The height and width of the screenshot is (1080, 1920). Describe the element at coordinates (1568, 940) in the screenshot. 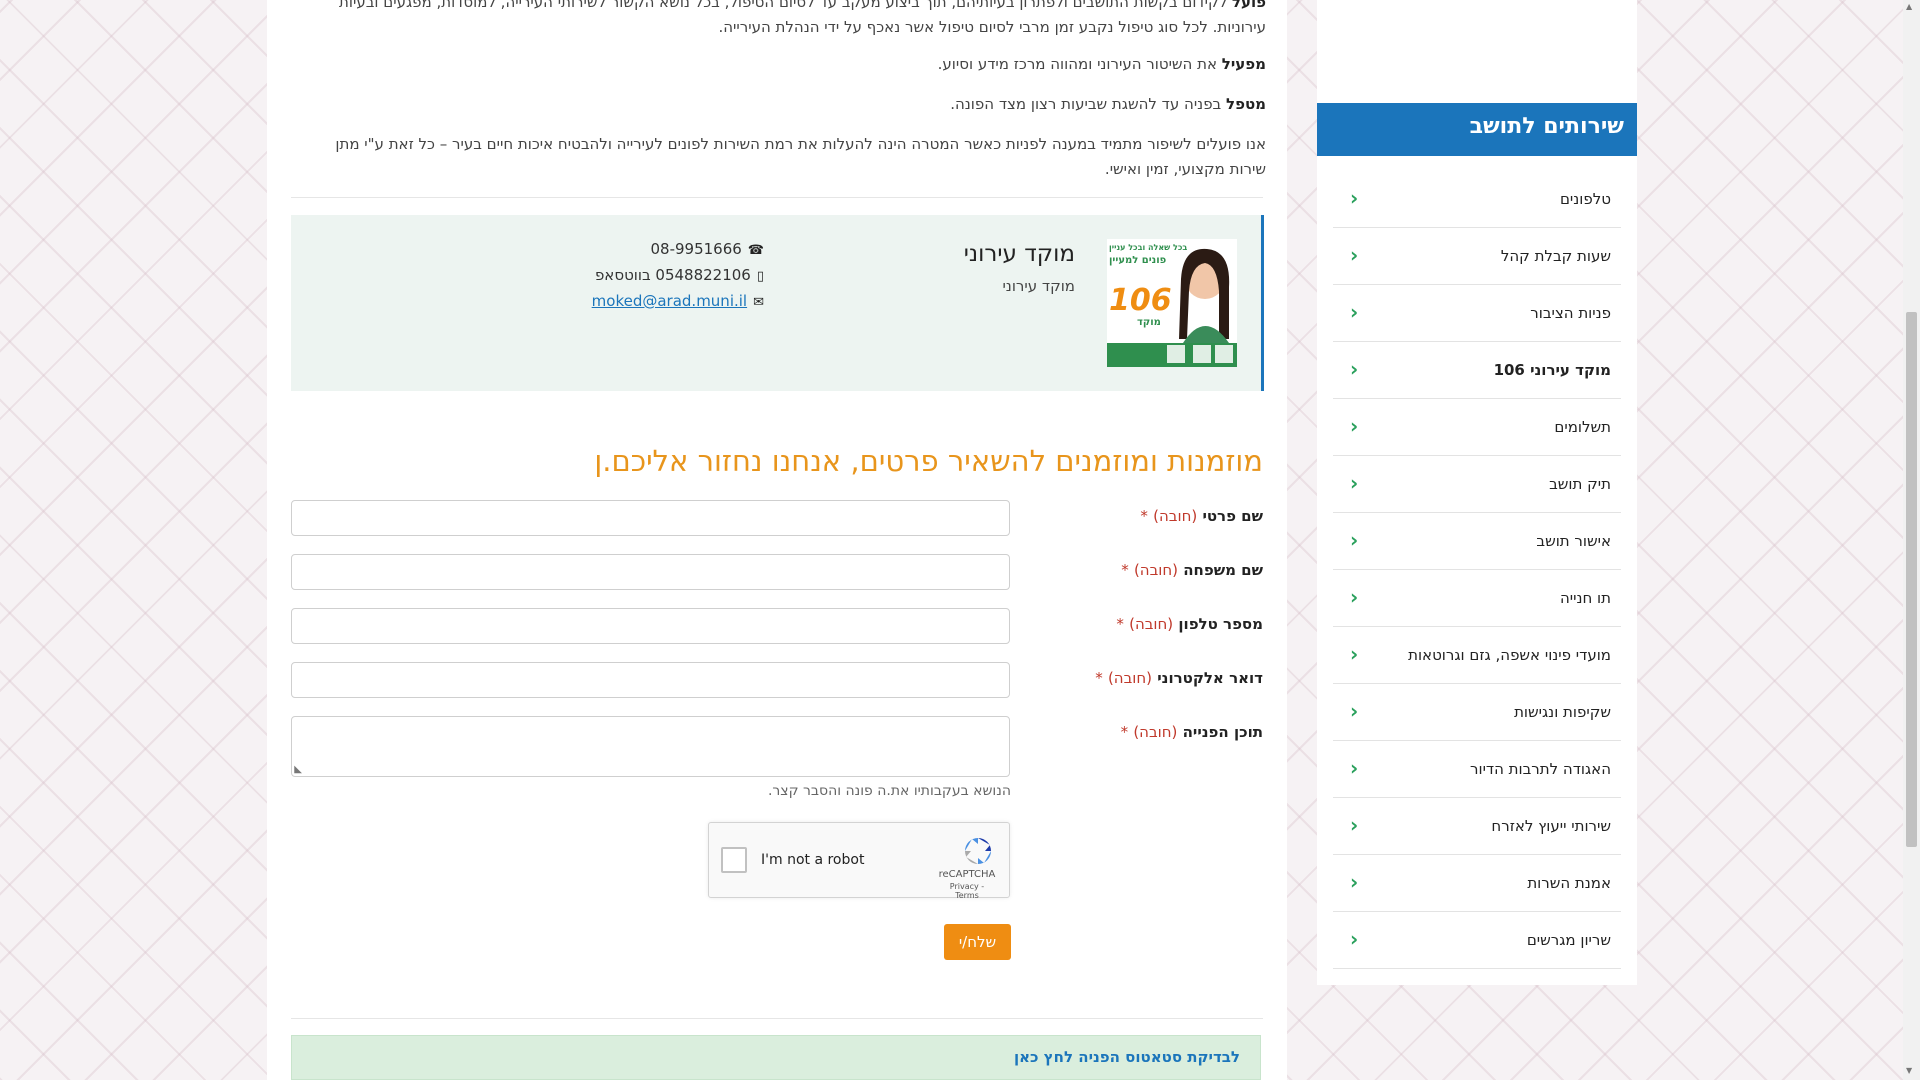

I see `sidebar-item-label: שריון מגרשים` at that location.